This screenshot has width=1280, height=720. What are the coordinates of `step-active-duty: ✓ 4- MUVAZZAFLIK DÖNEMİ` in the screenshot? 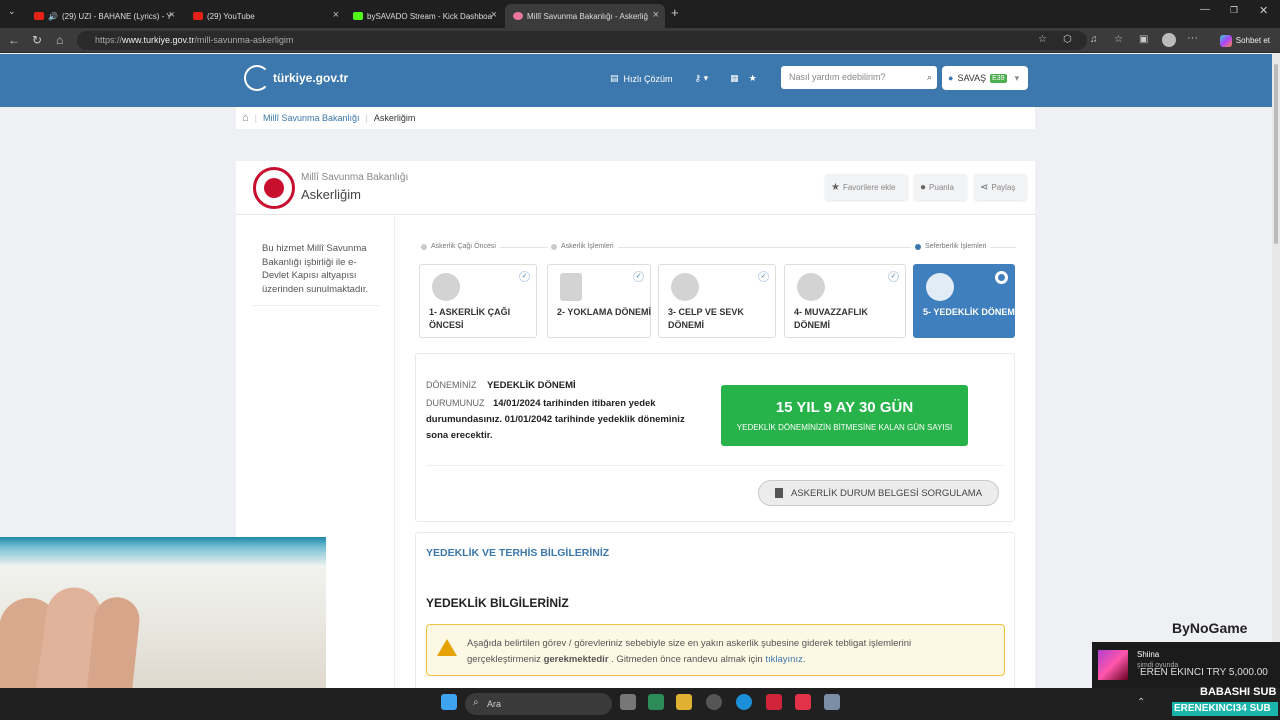 It's located at (845, 301).